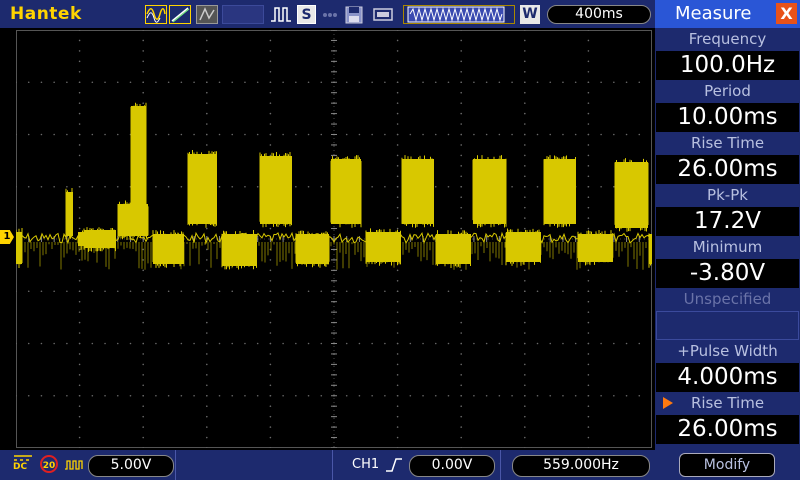 The image size is (800, 480). Describe the element at coordinates (530, 14) in the screenshot. I see `waveform-window-button: W` at that location.